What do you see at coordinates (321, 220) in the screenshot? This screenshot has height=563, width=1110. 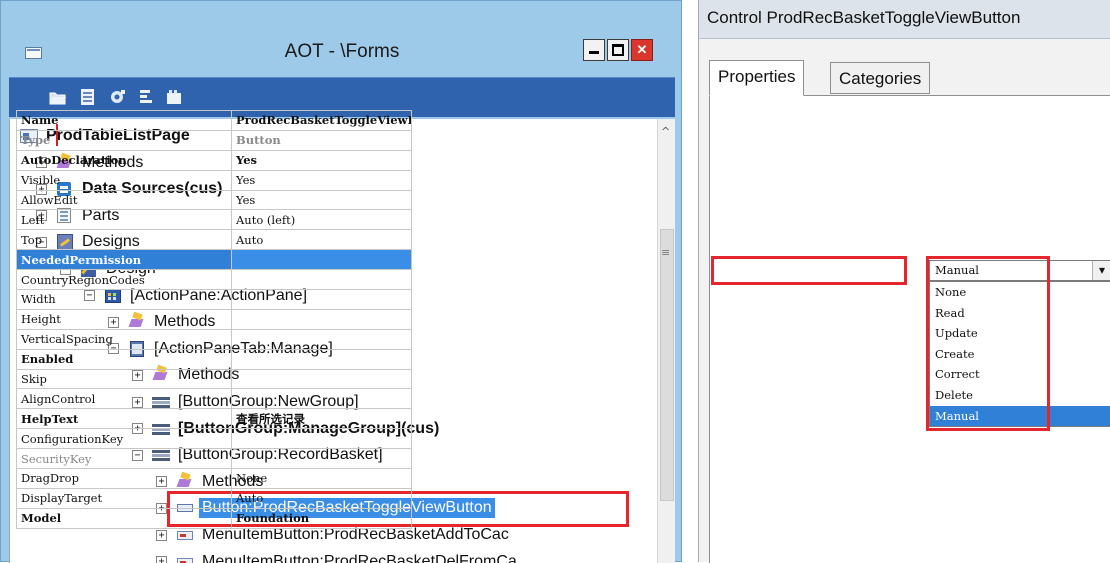 I see `property-value: Auto (left)` at bounding box center [321, 220].